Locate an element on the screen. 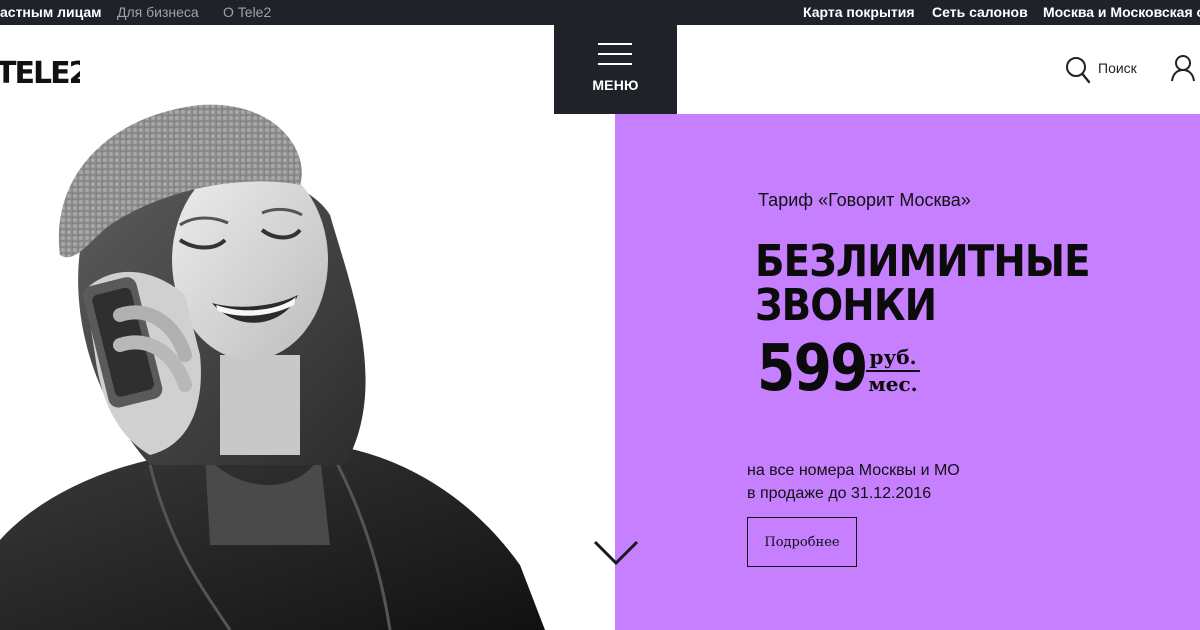  search-icon is located at coordinates (1078, 70).